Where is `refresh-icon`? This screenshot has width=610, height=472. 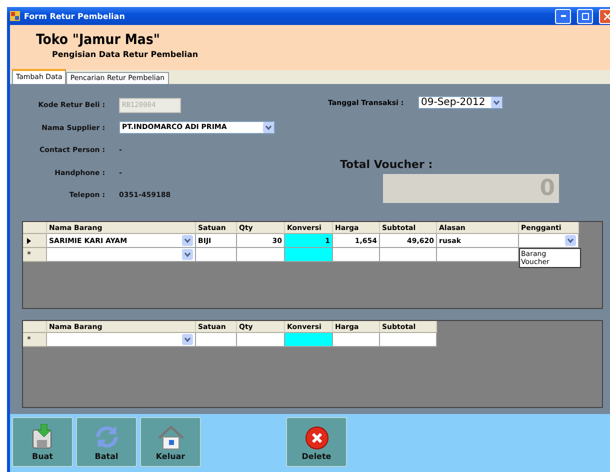 refresh-icon is located at coordinates (107, 437).